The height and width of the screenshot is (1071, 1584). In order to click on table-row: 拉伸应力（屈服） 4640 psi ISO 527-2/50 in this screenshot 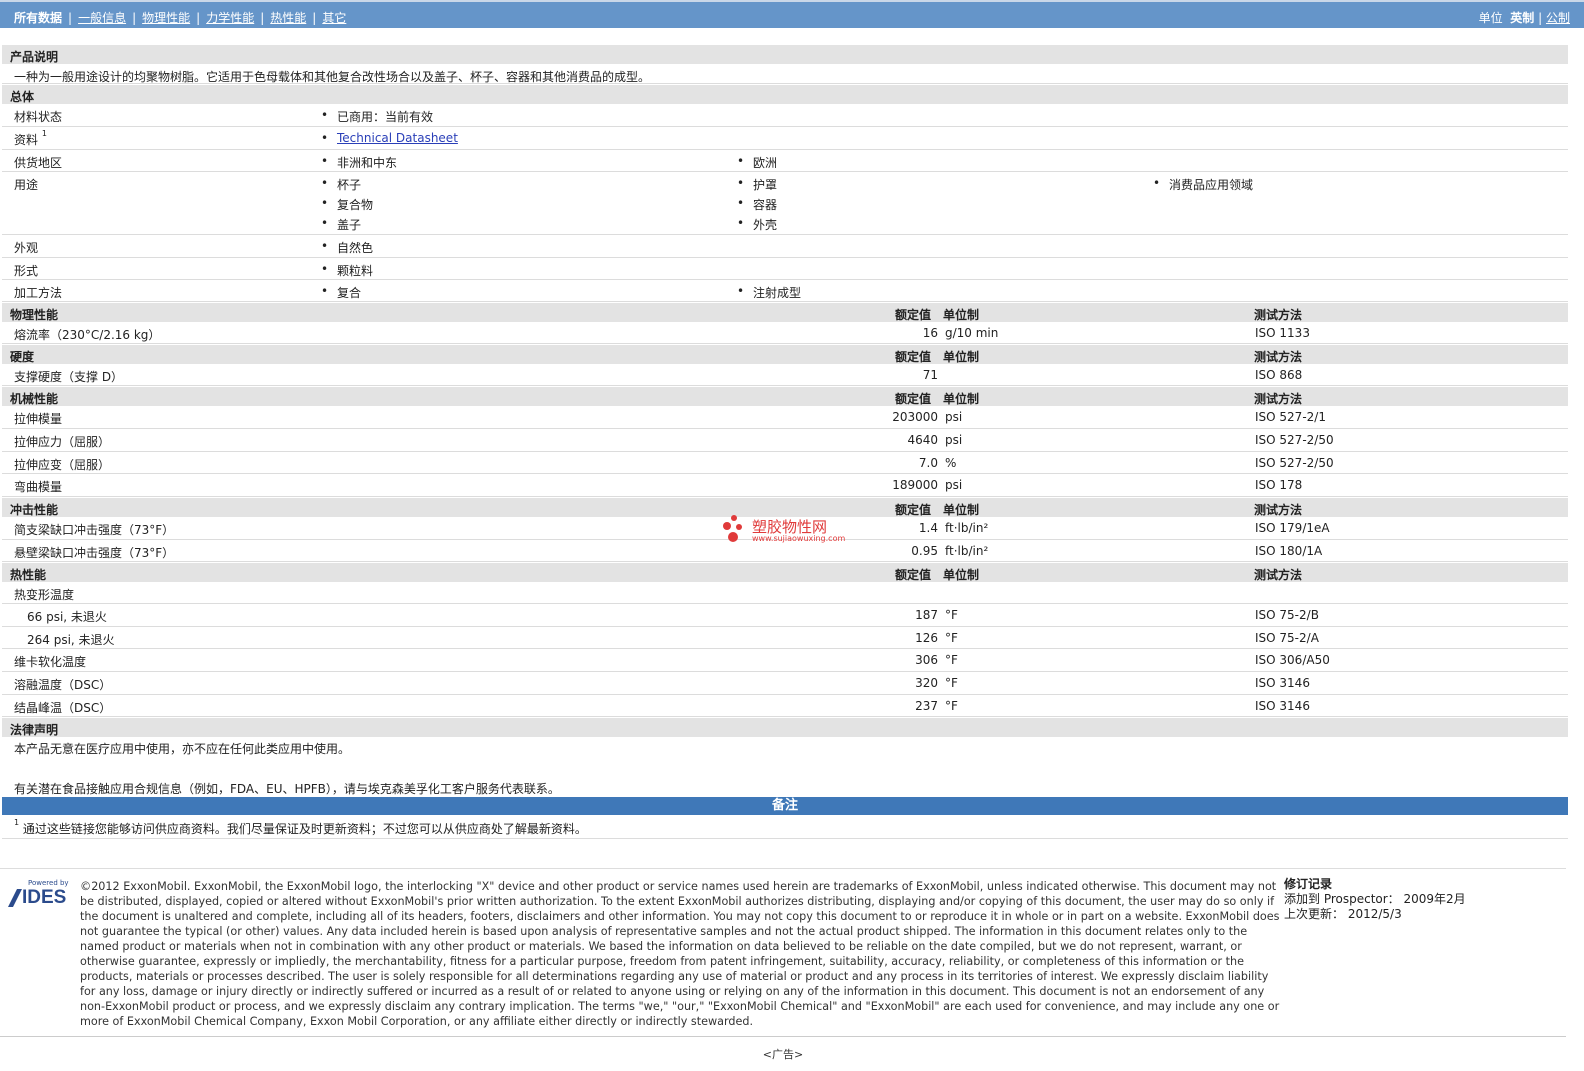, I will do `click(785, 440)`.